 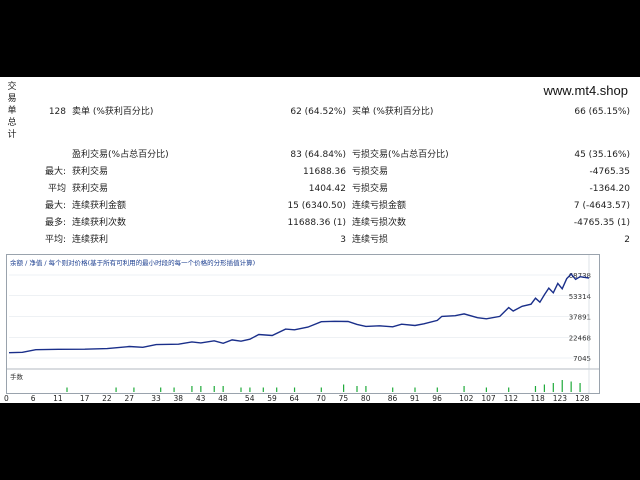 I want to click on stat-cell-c3: 1404.42, so click(x=327, y=189).